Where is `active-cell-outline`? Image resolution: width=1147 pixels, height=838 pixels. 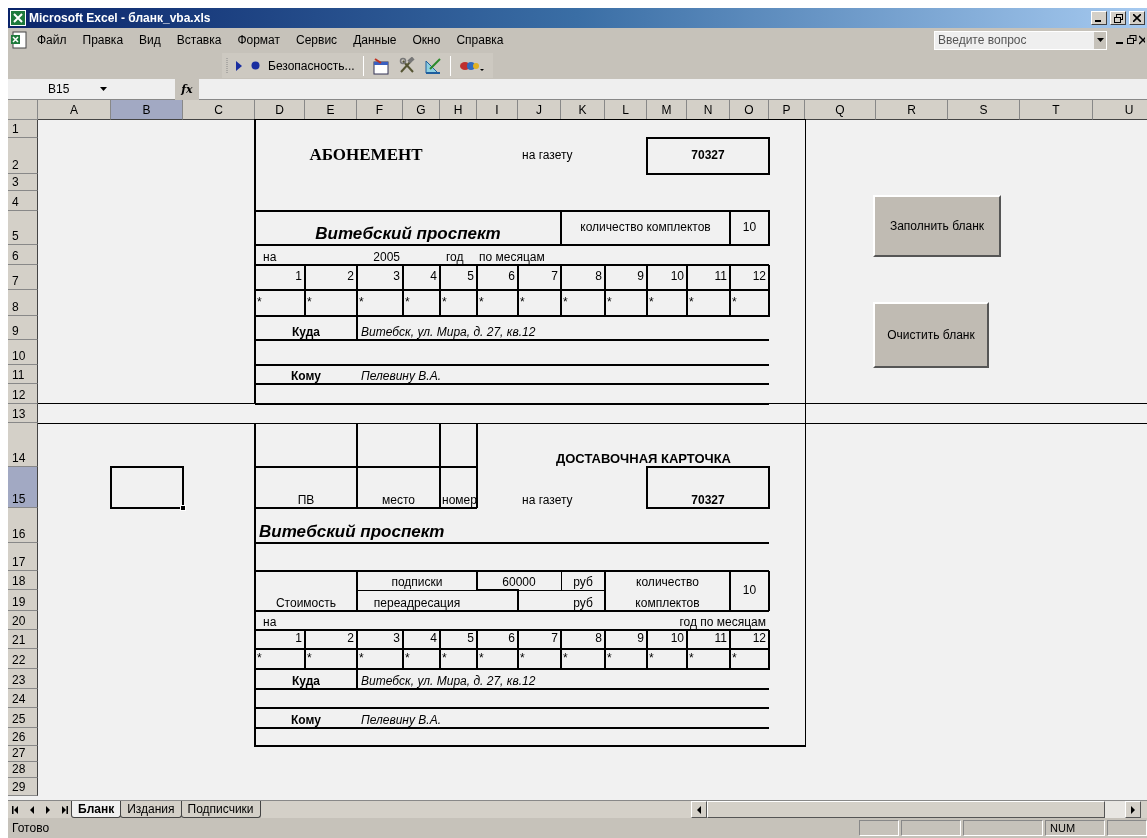 active-cell-outline is located at coordinates (147, 487).